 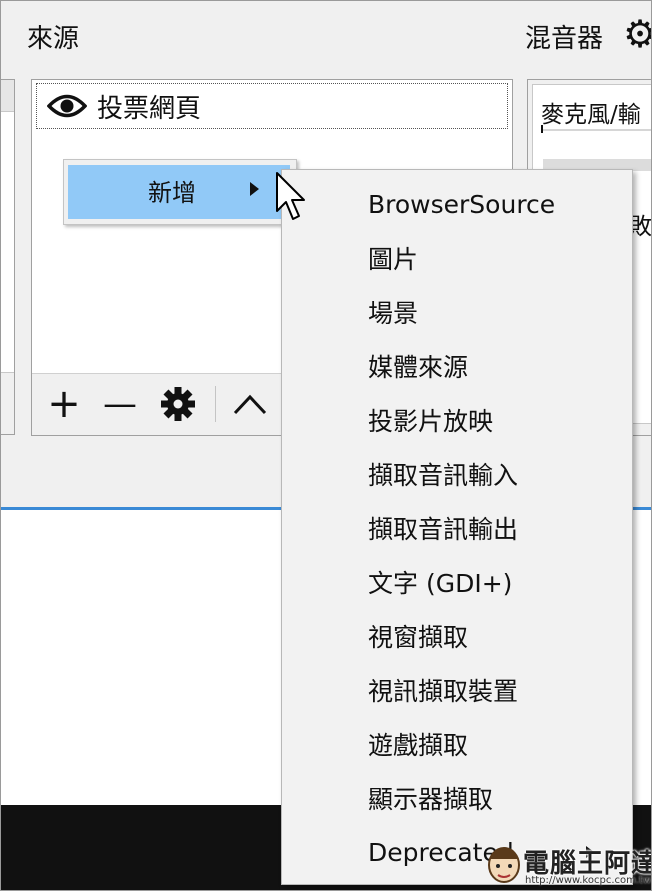 I want to click on mixer-dock-title: 混音器, so click(x=564, y=39).